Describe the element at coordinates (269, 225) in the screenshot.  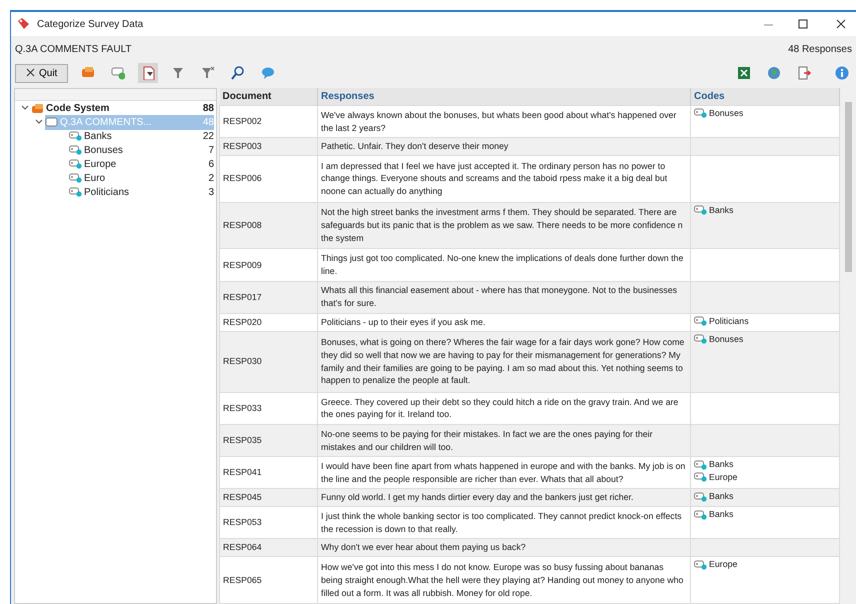
I see `table-cell: RESP008` at that location.